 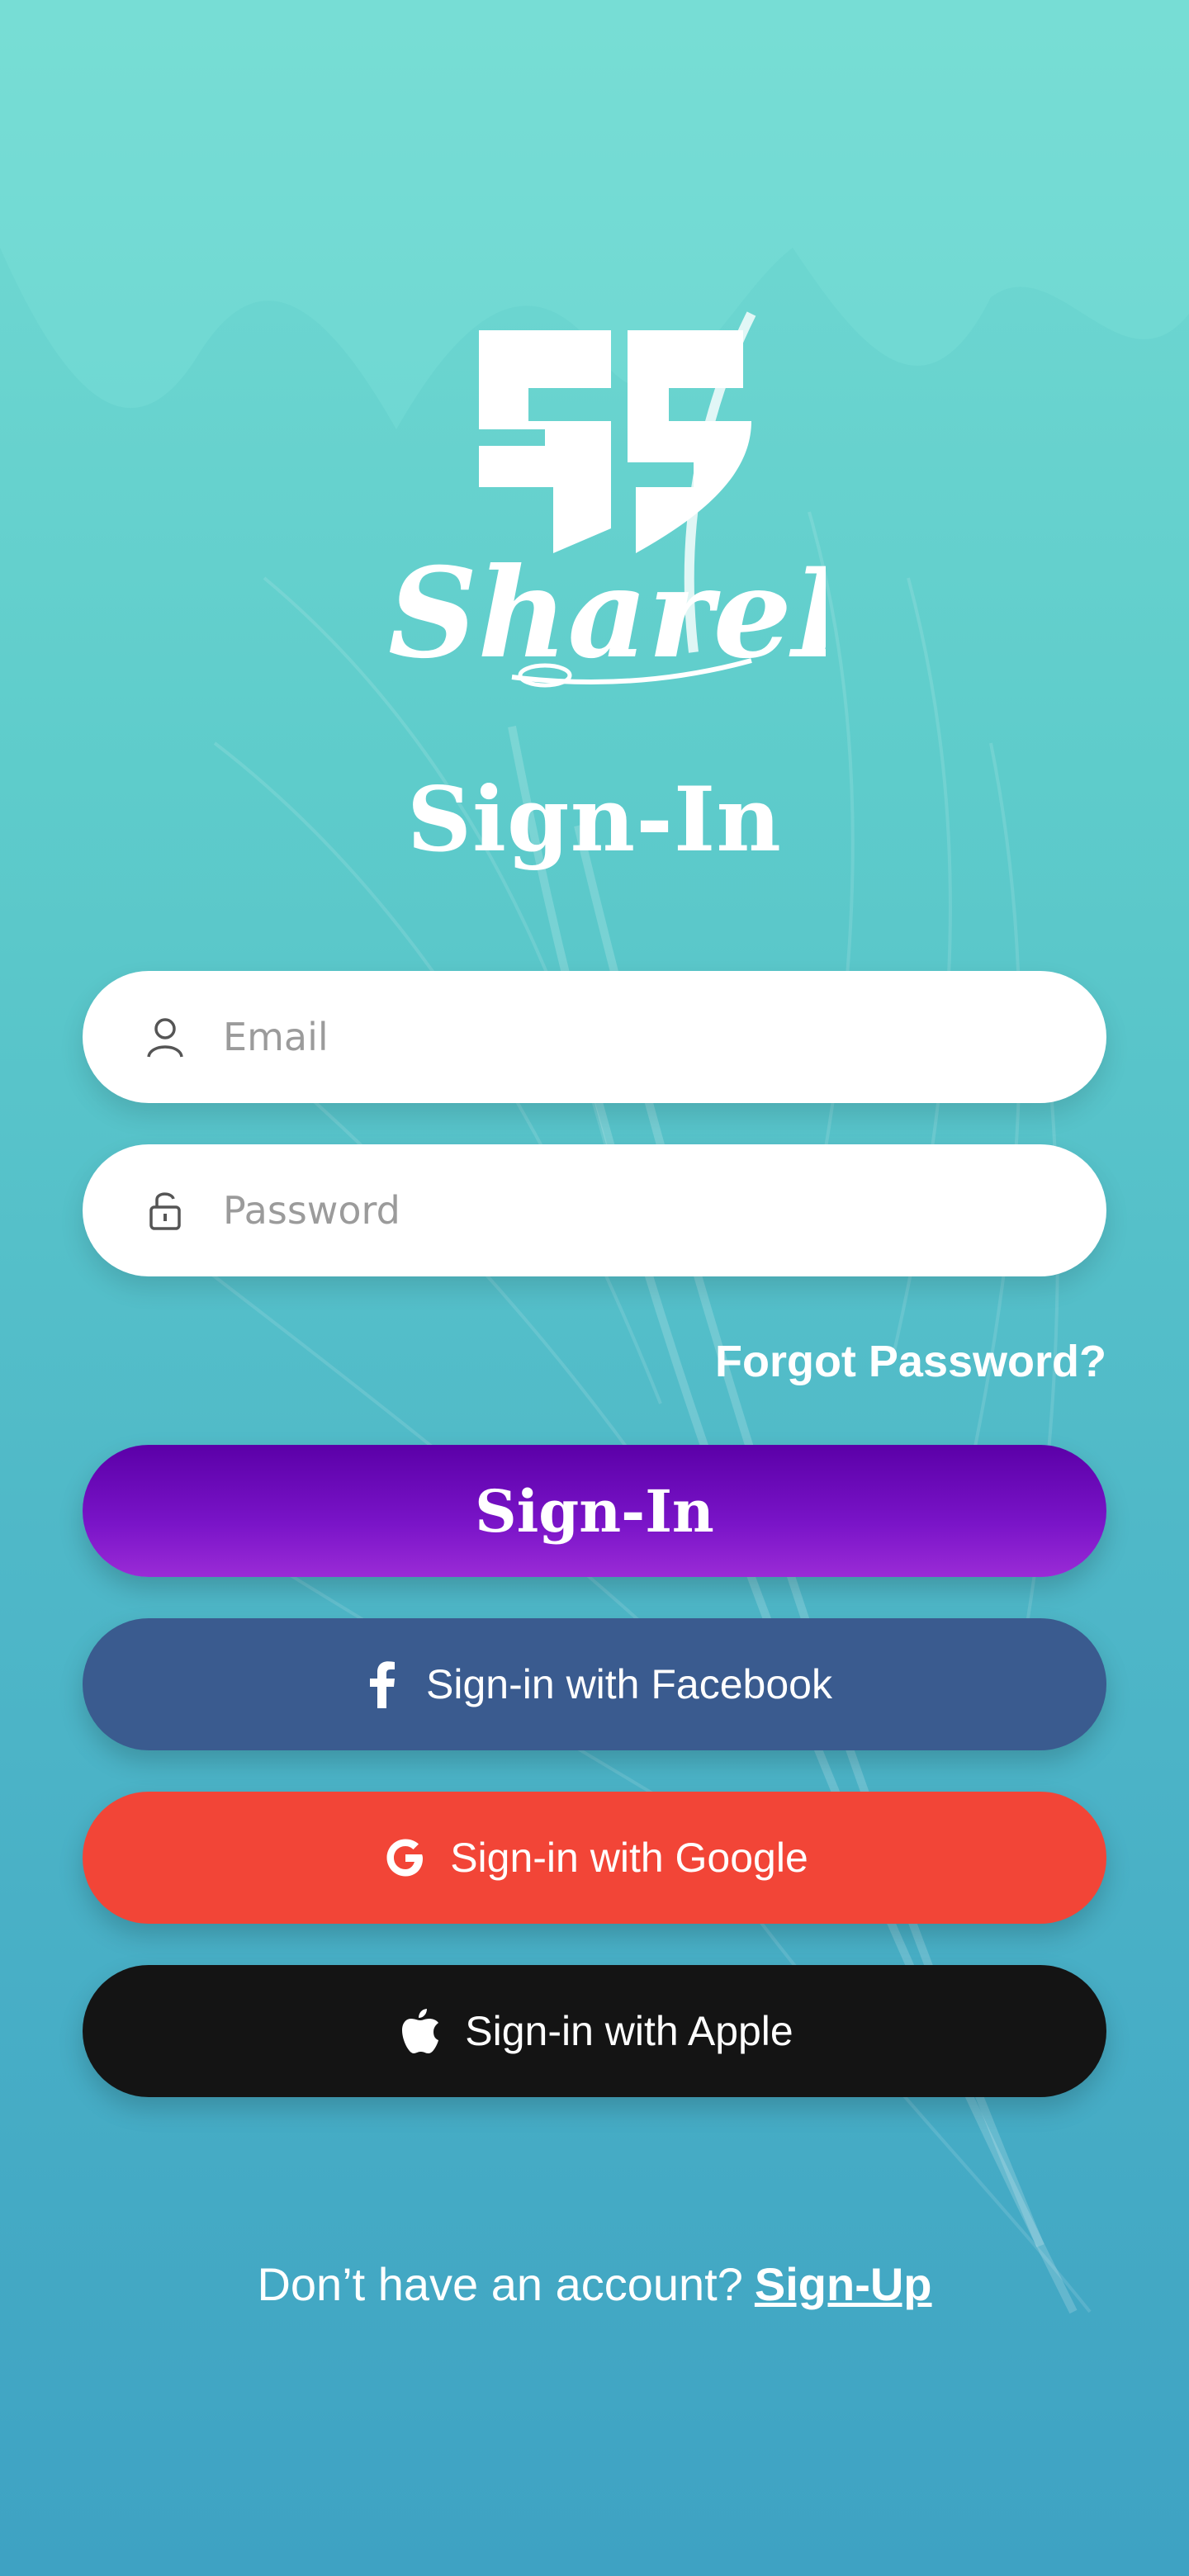 I want to click on facebook-signin-button: Sign-in with Facebook, so click(x=594, y=1684).